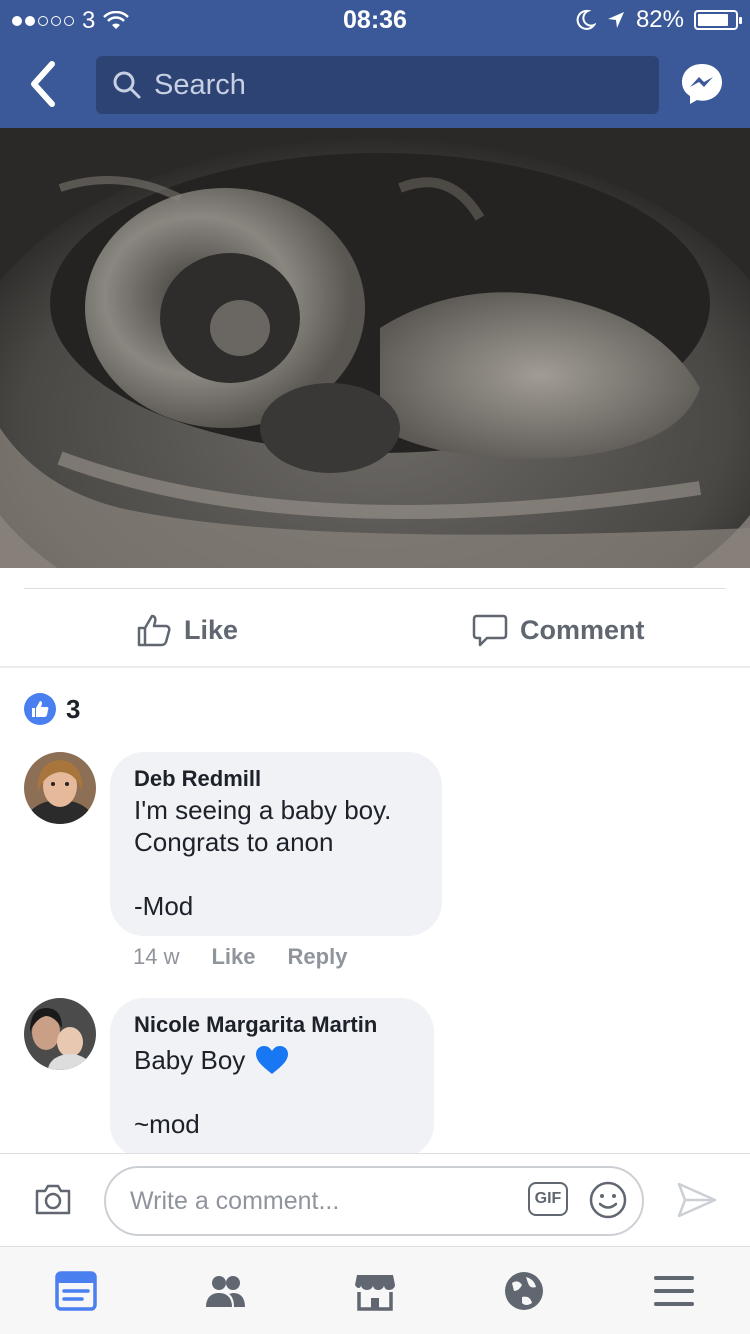 The width and height of the screenshot is (750, 1334). Describe the element at coordinates (318, 957) in the screenshot. I see `comment-reply-link: Reply` at that location.